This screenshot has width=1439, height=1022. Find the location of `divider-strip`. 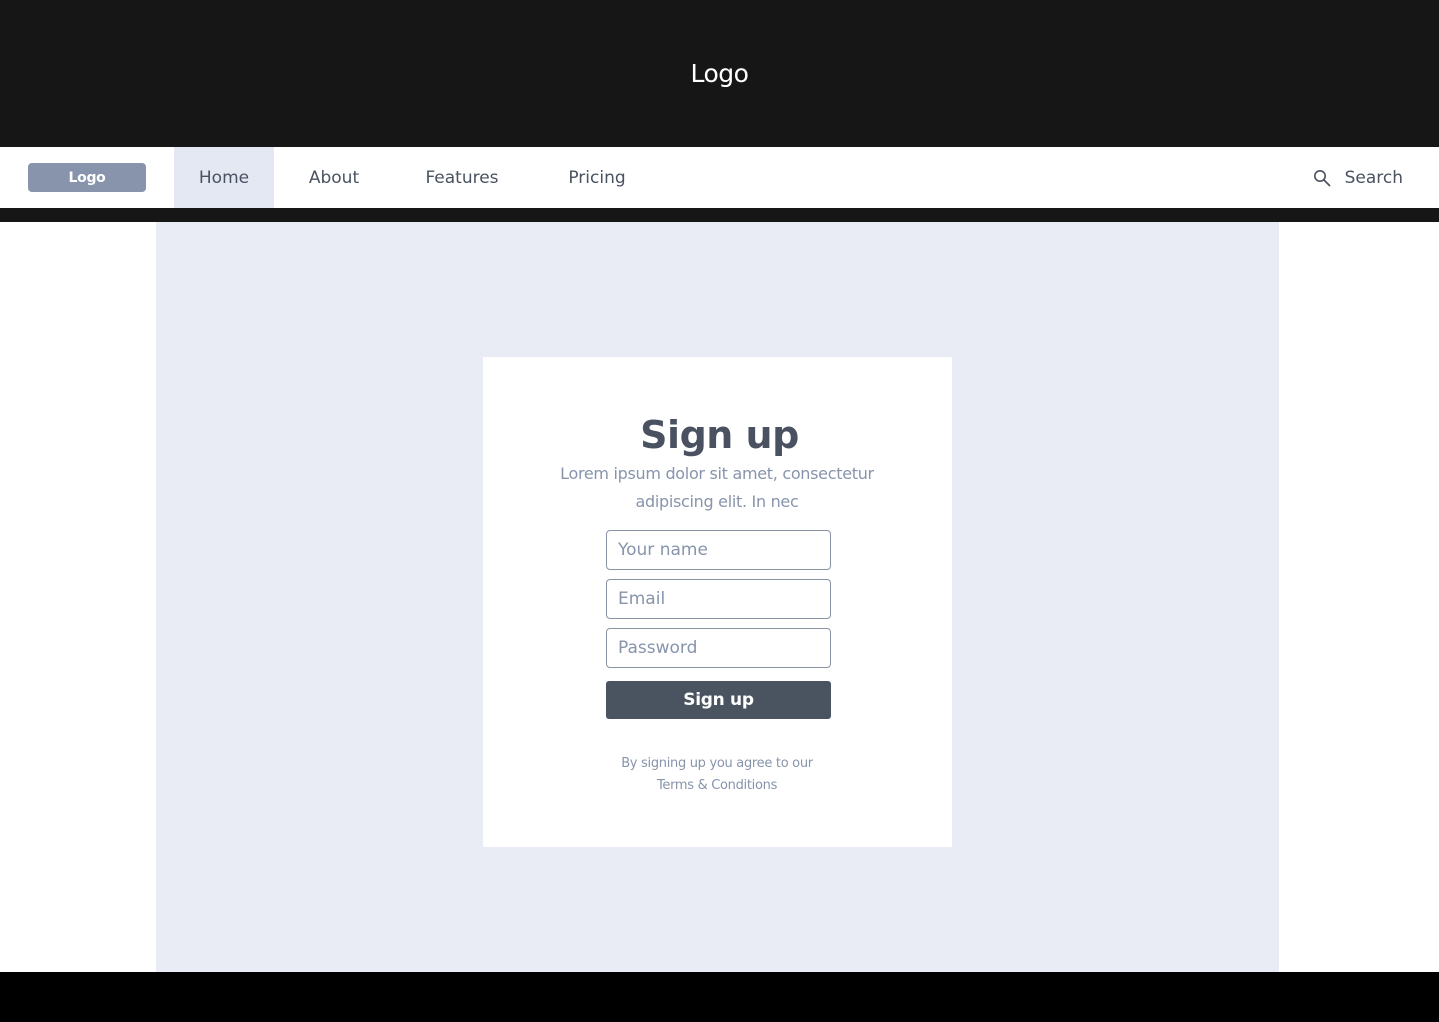

divider-strip is located at coordinates (719, 215).